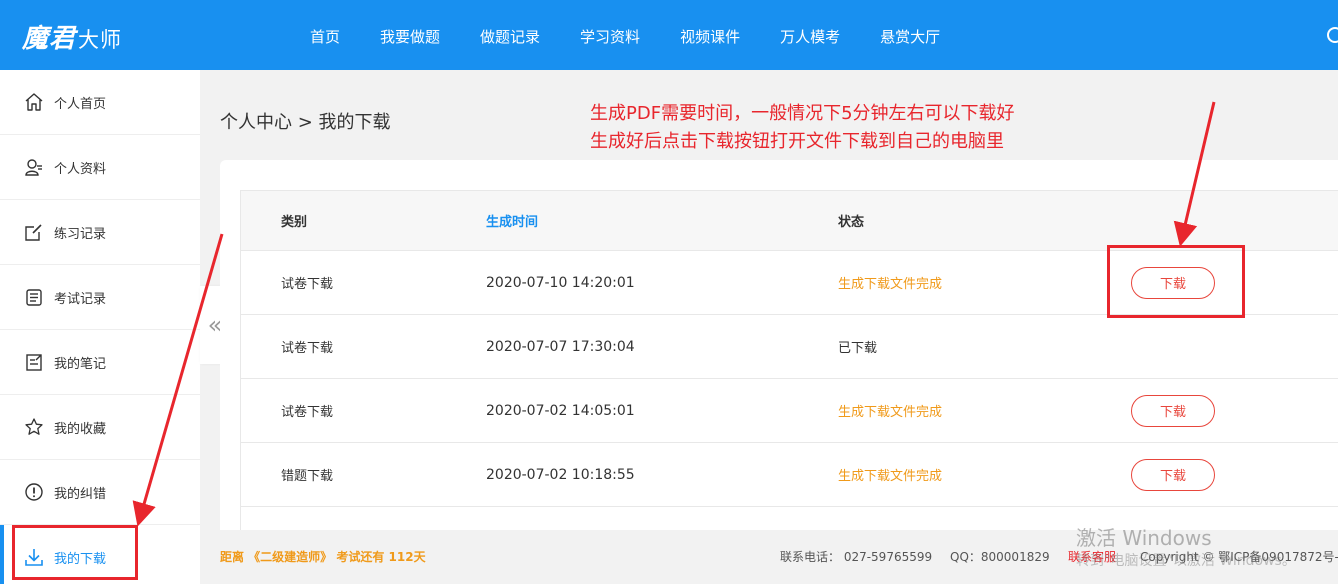  What do you see at coordinates (80, 299) in the screenshot?
I see `sidebar-item-label: 考试记录` at bounding box center [80, 299].